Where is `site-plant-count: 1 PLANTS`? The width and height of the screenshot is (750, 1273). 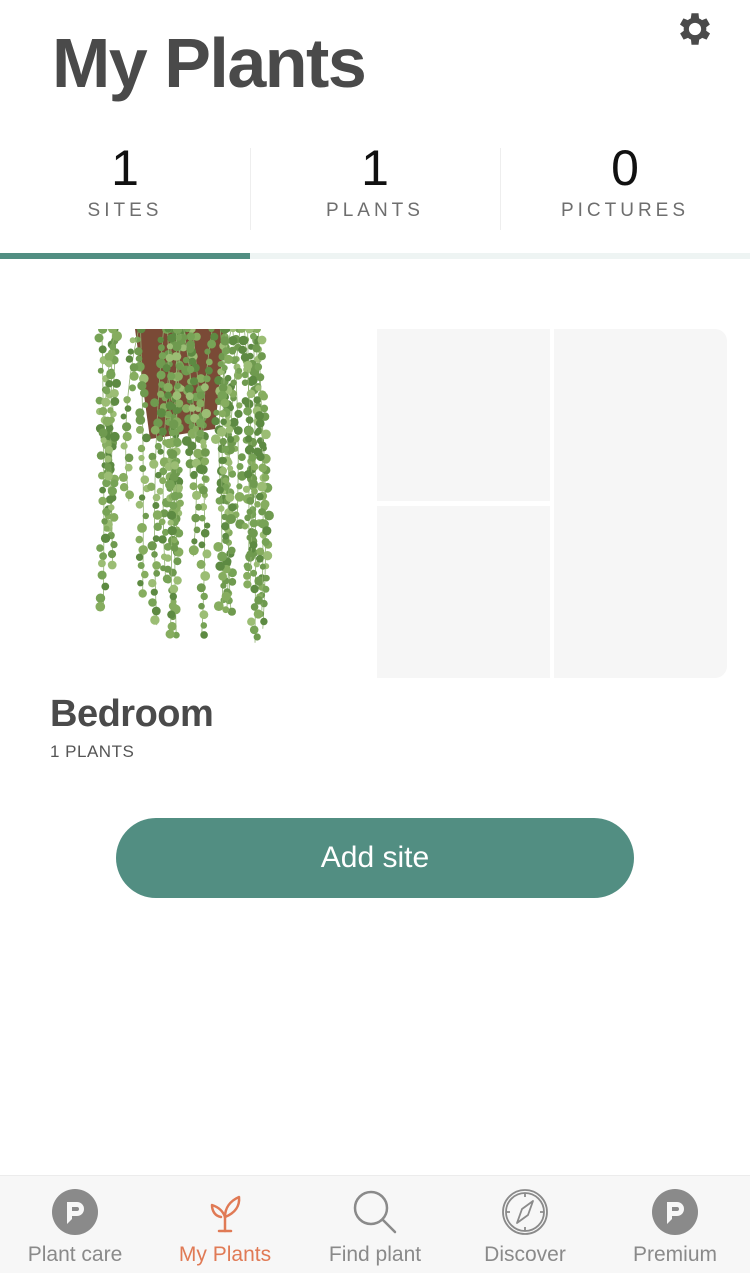
site-plant-count: 1 PLANTS is located at coordinates (92, 751).